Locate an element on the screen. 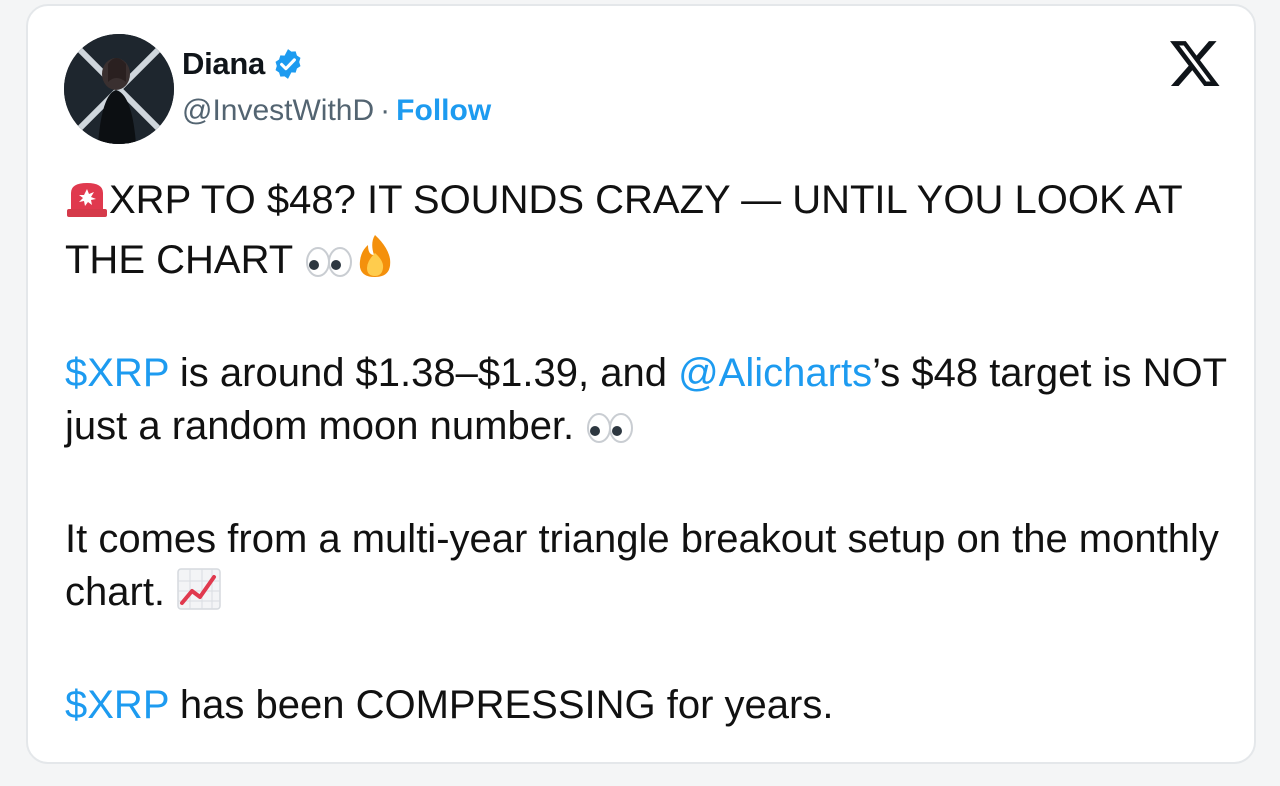  paragraph-text: is around $1.38–$1.39, and is located at coordinates (423, 373).